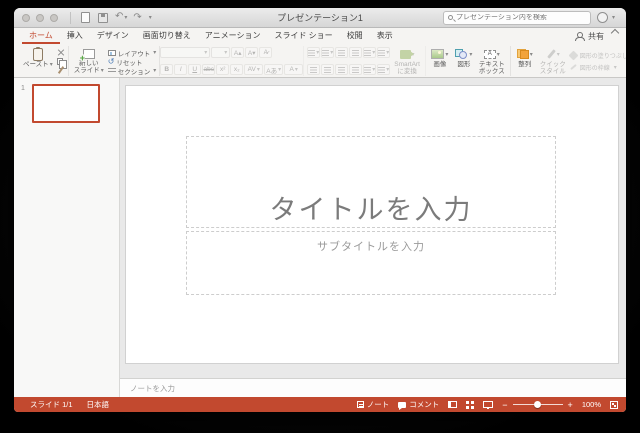 The width and height of the screenshot is (640, 433). What do you see at coordinates (150, 17) in the screenshot?
I see `toolbar-options-icon` at bounding box center [150, 17].